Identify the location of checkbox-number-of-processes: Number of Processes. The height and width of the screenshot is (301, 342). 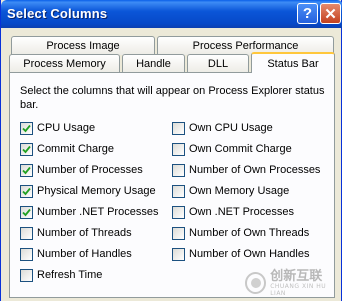
(81, 170).